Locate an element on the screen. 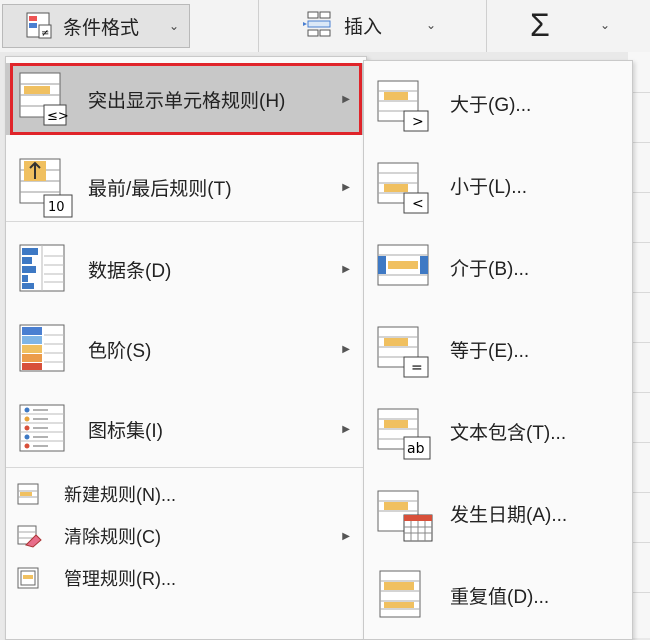 The height and width of the screenshot is (640, 650). duplicate-values-icon is located at coordinates (400, 594).